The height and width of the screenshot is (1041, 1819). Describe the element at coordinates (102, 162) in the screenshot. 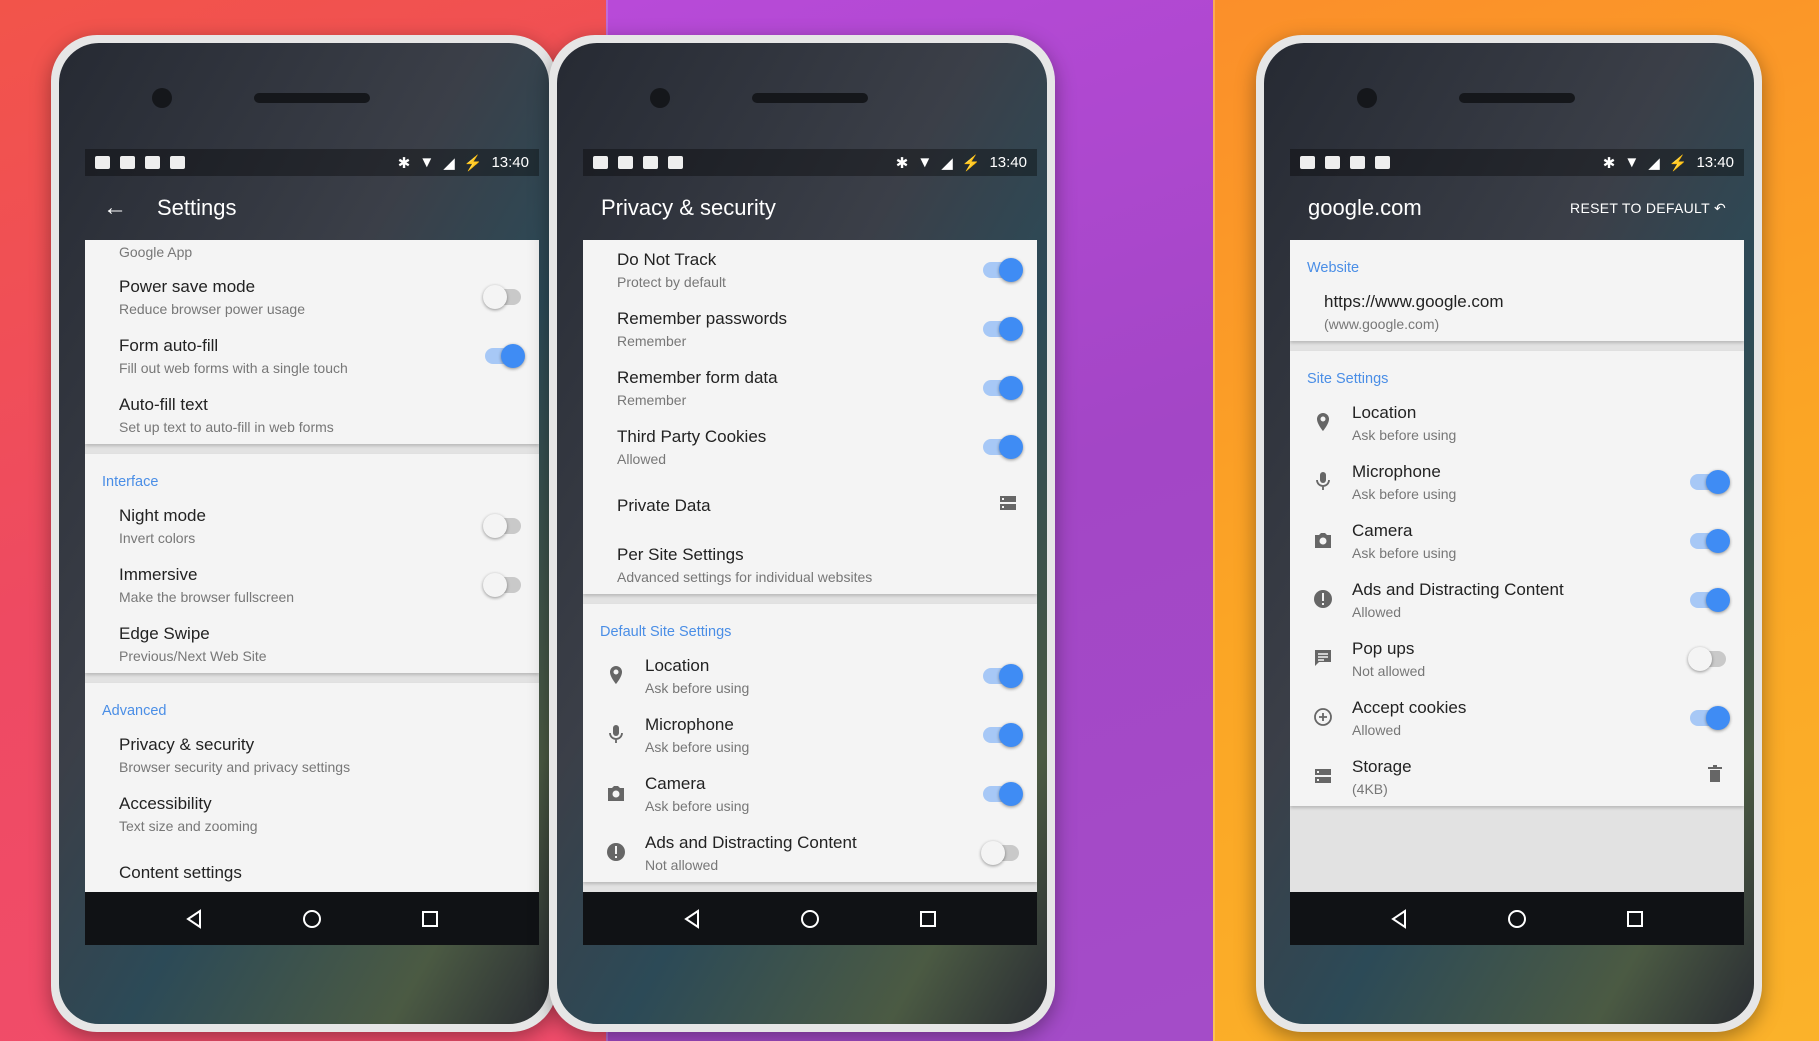

I see `message-icon` at that location.